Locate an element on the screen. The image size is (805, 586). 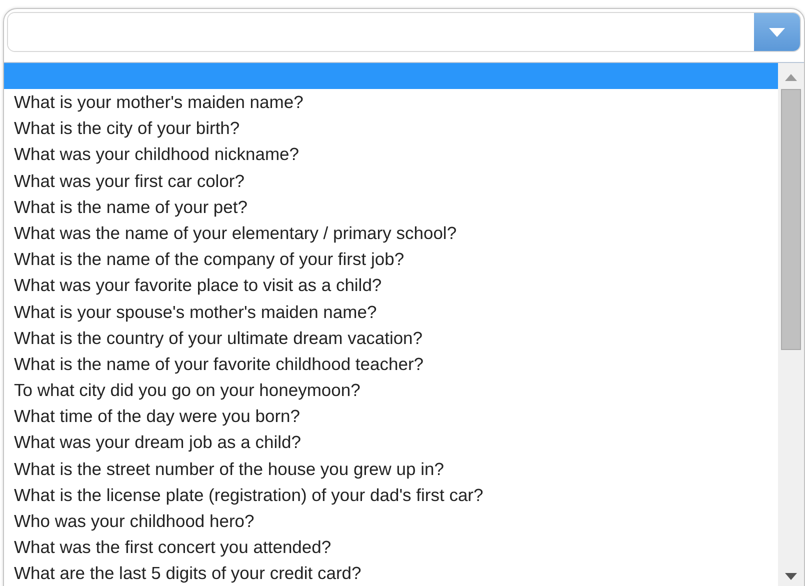
option-item: What is the name of your favorite childhood teacher? is located at coordinates (391, 364).